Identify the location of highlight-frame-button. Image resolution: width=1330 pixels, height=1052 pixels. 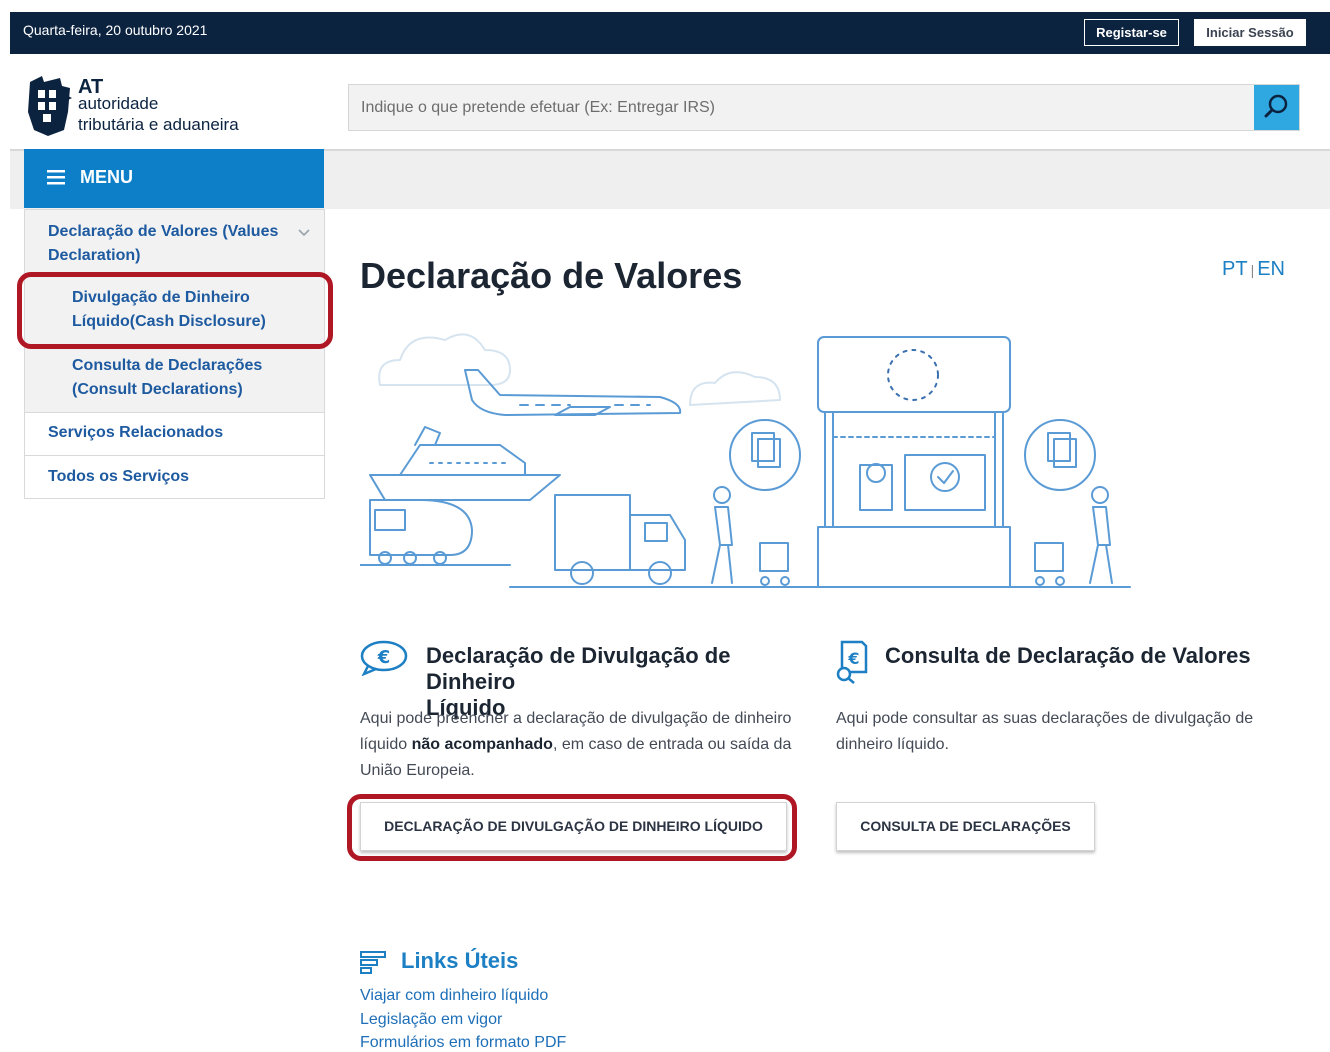
(572, 827).